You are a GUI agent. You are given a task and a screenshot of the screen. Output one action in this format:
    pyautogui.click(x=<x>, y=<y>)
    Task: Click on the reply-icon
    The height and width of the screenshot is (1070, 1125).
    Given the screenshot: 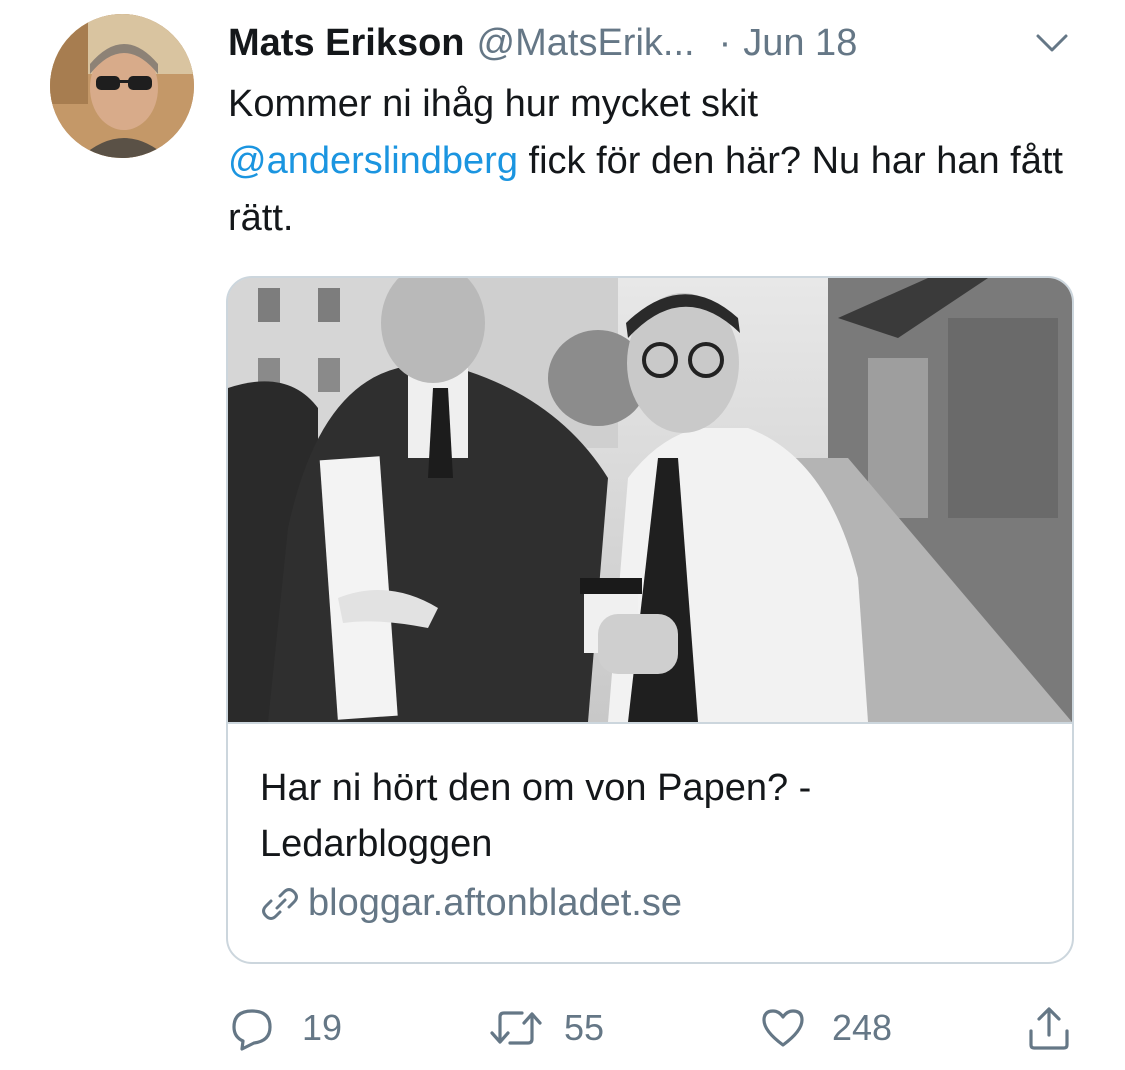 What is the action you would take?
    pyautogui.click(x=252, y=1030)
    